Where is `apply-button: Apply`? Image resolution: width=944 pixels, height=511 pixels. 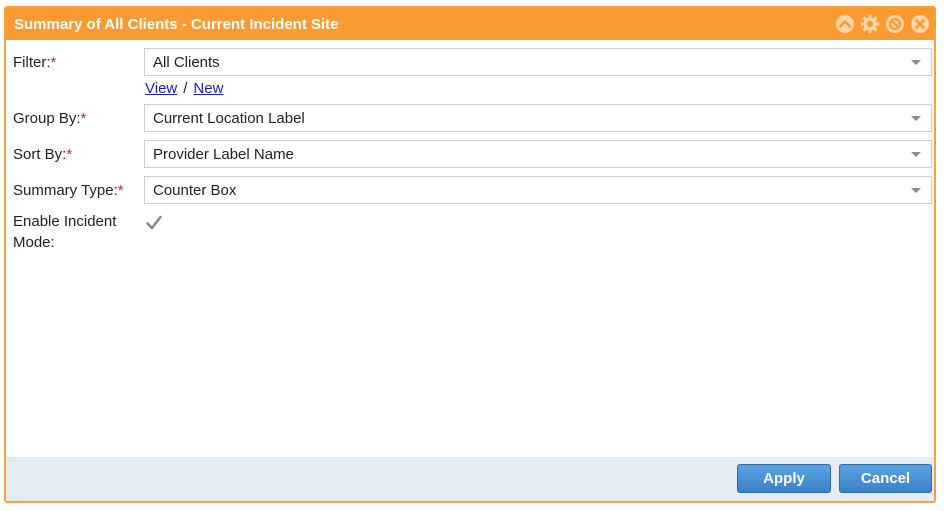
apply-button: Apply is located at coordinates (784, 478).